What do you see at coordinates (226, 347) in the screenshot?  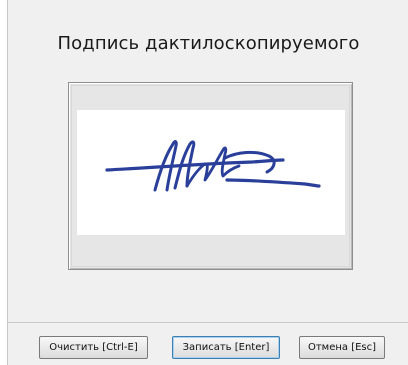 I see `save-button: Записать [Enter]` at bounding box center [226, 347].